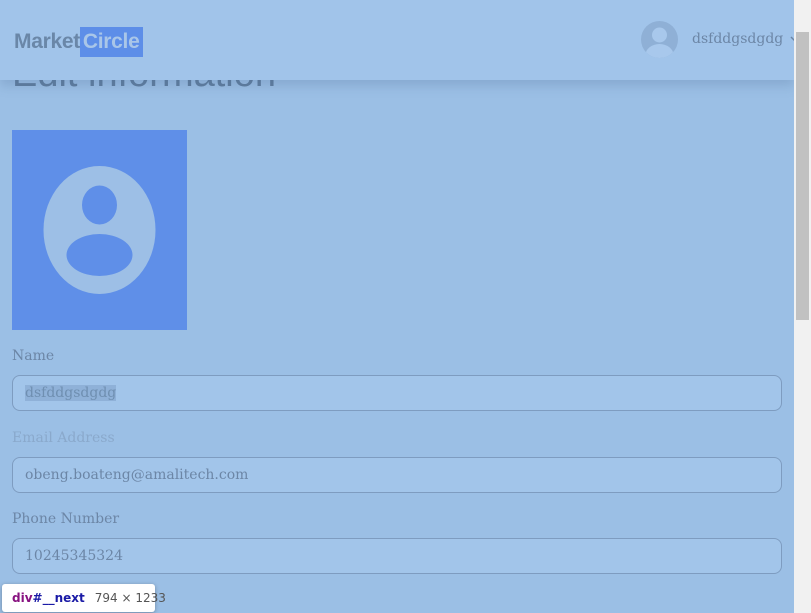 Image resolution: width=811 pixels, height=613 pixels. Describe the element at coordinates (659, 39) in the screenshot. I see `user-avatar-icon` at that location.